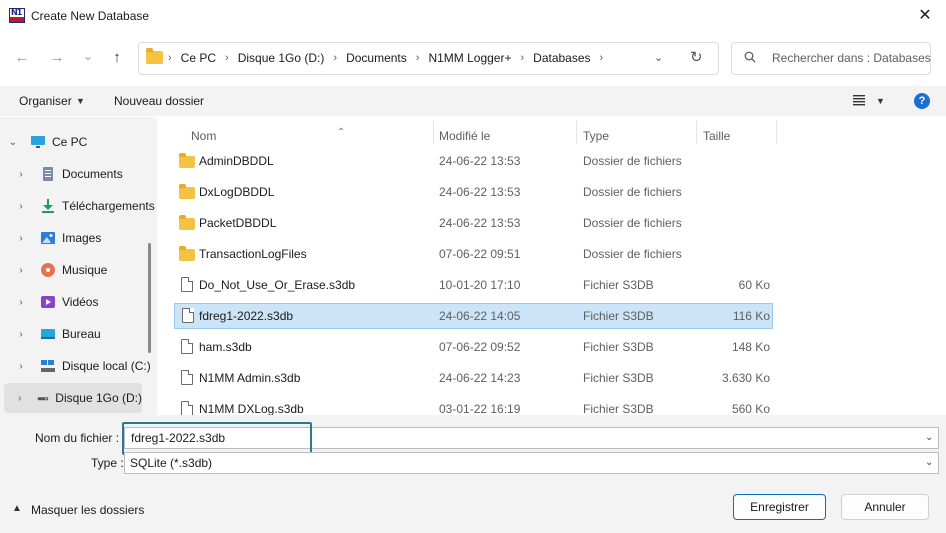 Image resolution: width=946 pixels, height=533 pixels. I want to click on file-name: AdminDBDDL, so click(236, 161).